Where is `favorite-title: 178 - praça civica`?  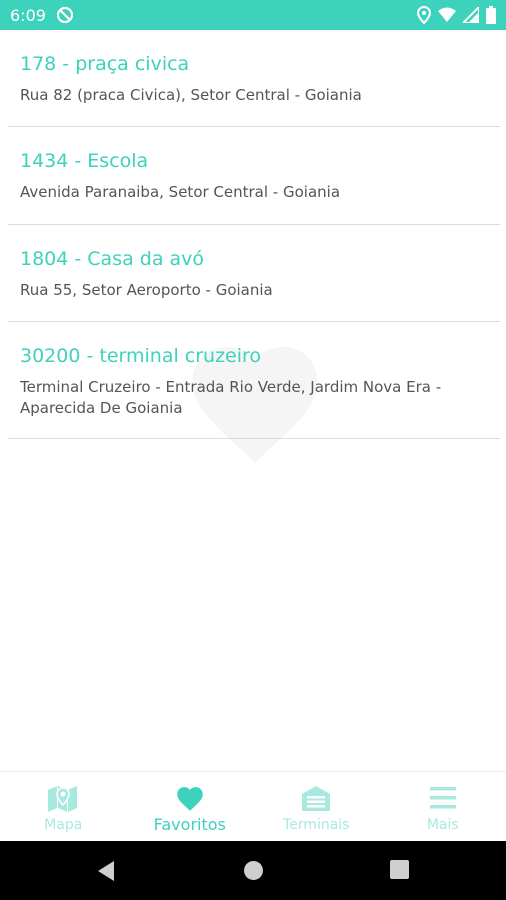 favorite-title: 178 - praça civica is located at coordinates (105, 64).